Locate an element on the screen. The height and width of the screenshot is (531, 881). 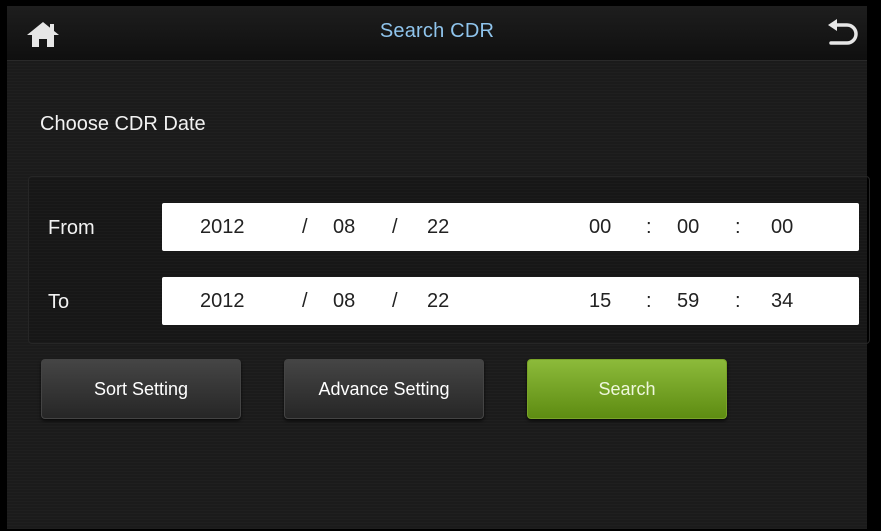
to-second: 34 is located at coordinates (782, 301).